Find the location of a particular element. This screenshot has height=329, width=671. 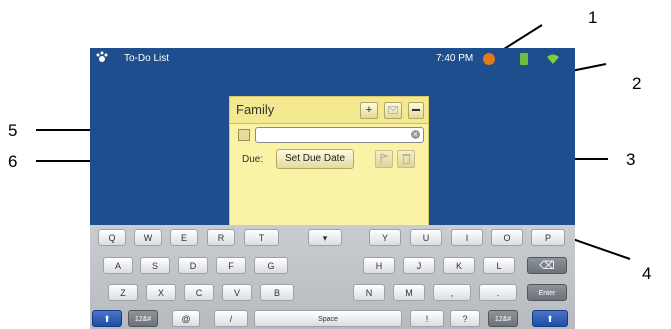

notification-icon is located at coordinates (489, 59).